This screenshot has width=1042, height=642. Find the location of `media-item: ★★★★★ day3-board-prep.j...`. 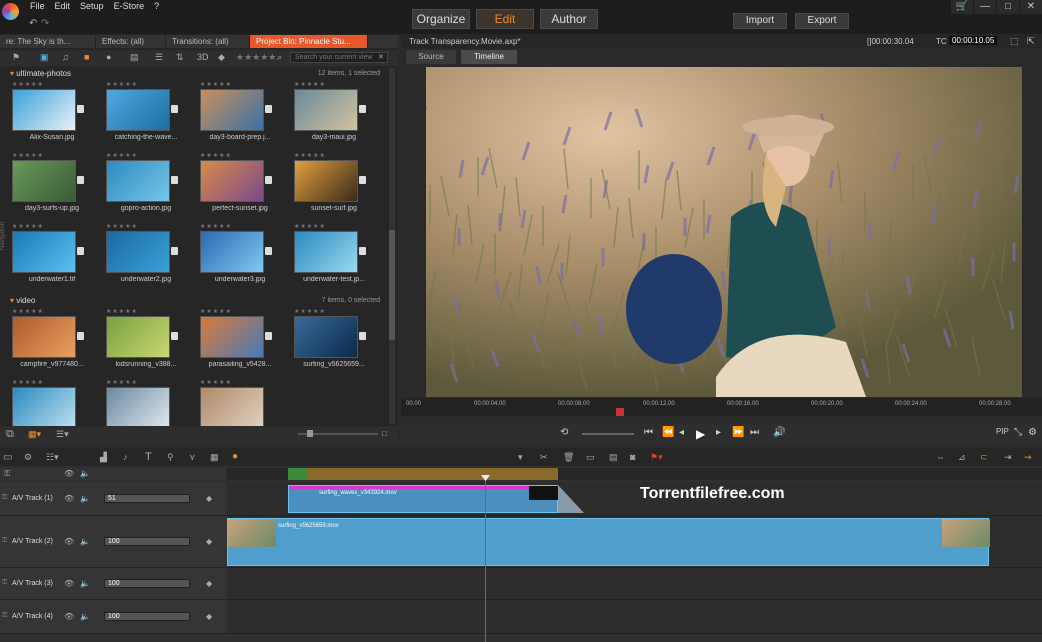

media-item: ★★★★★ day3-board-prep.j... is located at coordinates (240, 111).